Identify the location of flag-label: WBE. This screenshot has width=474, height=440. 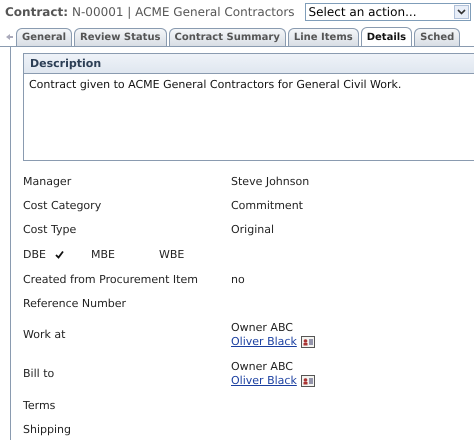
(171, 254).